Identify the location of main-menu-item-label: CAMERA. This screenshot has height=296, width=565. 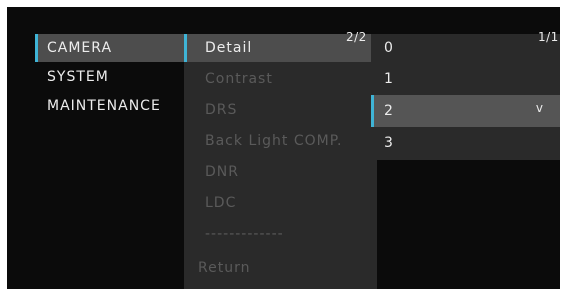
(80, 48).